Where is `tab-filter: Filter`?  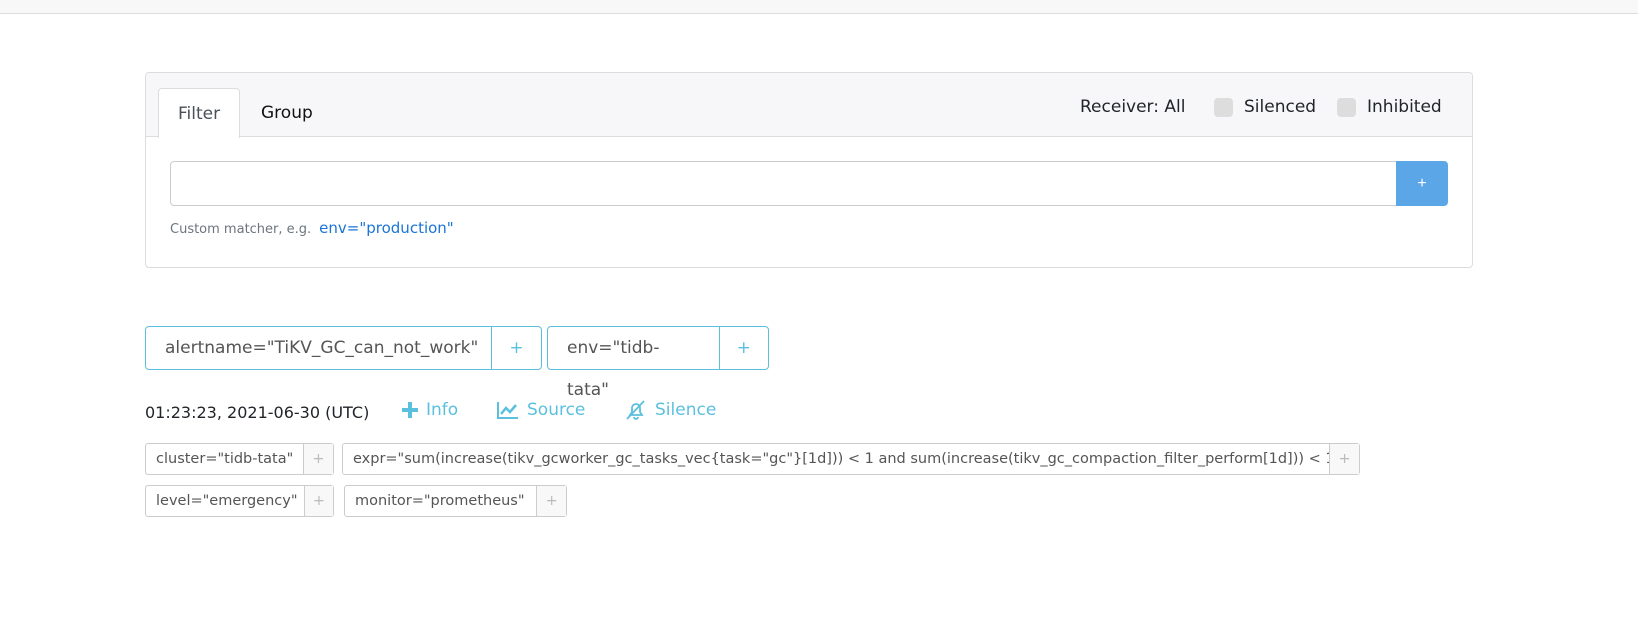 tab-filter: Filter is located at coordinates (199, 113).